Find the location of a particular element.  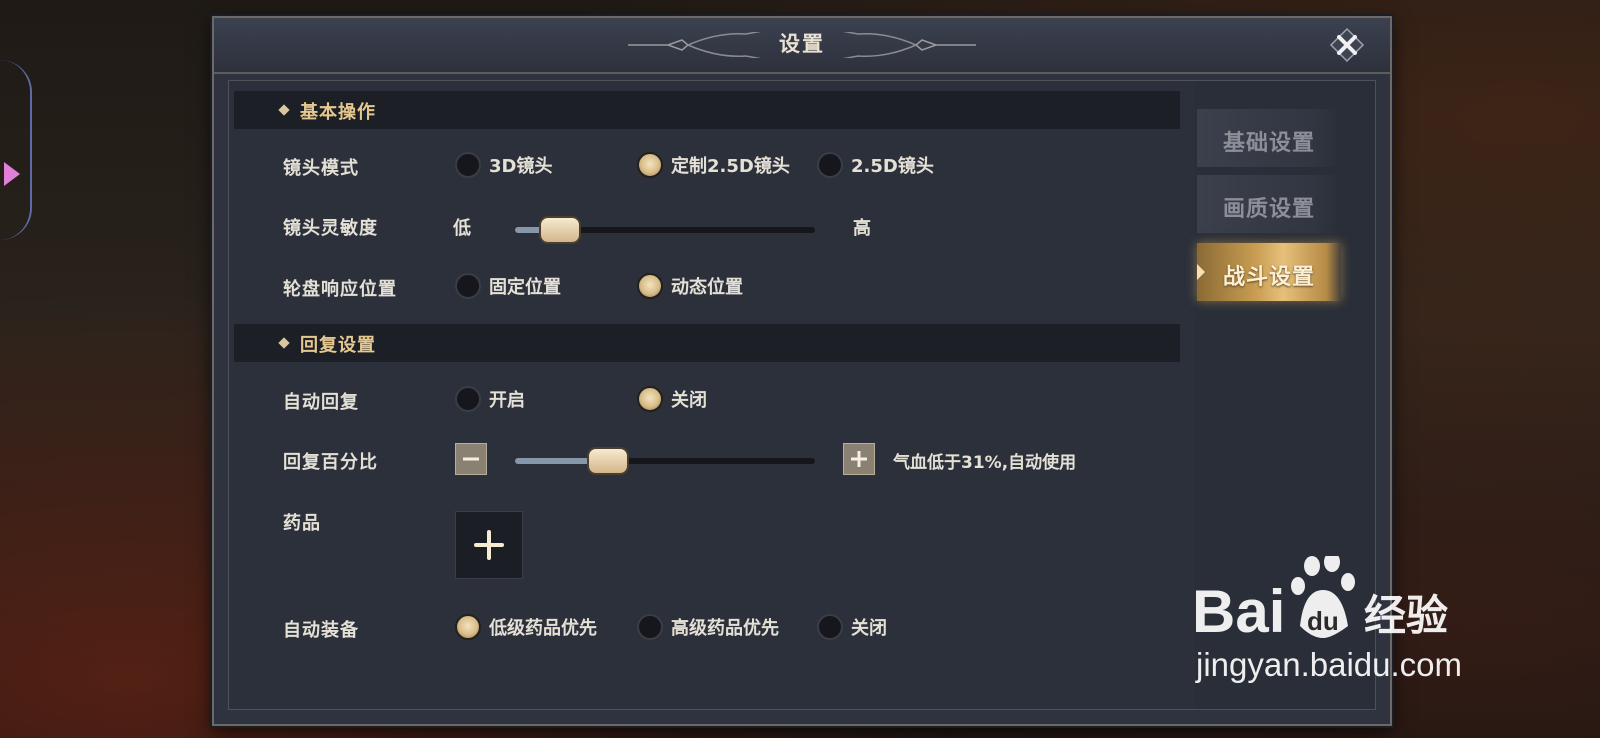

wheel-position-label: 轮盘响应位置 is located at coordinates (340, 289).